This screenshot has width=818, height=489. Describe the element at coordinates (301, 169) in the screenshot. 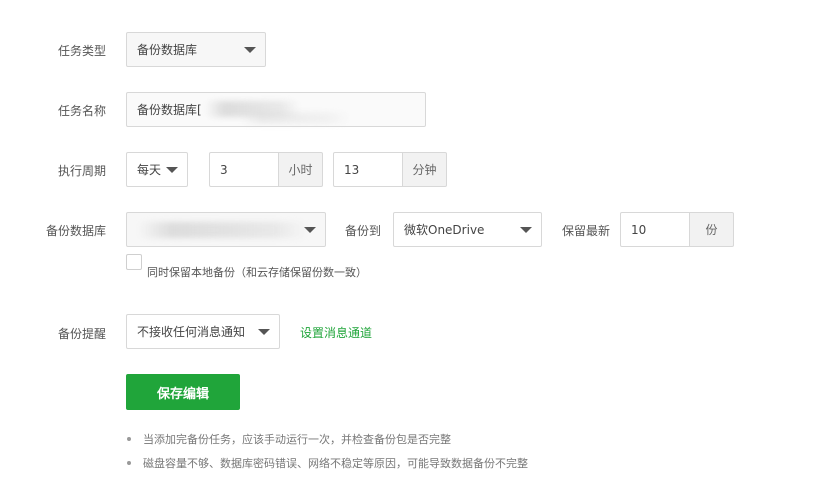

I see `hours-unit: 小时` at that location.